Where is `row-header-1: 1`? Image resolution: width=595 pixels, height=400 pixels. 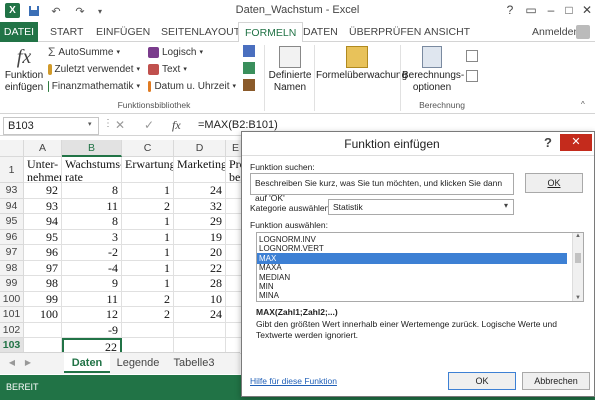 row-header-1: 1 is located at coordinates (12, 170).